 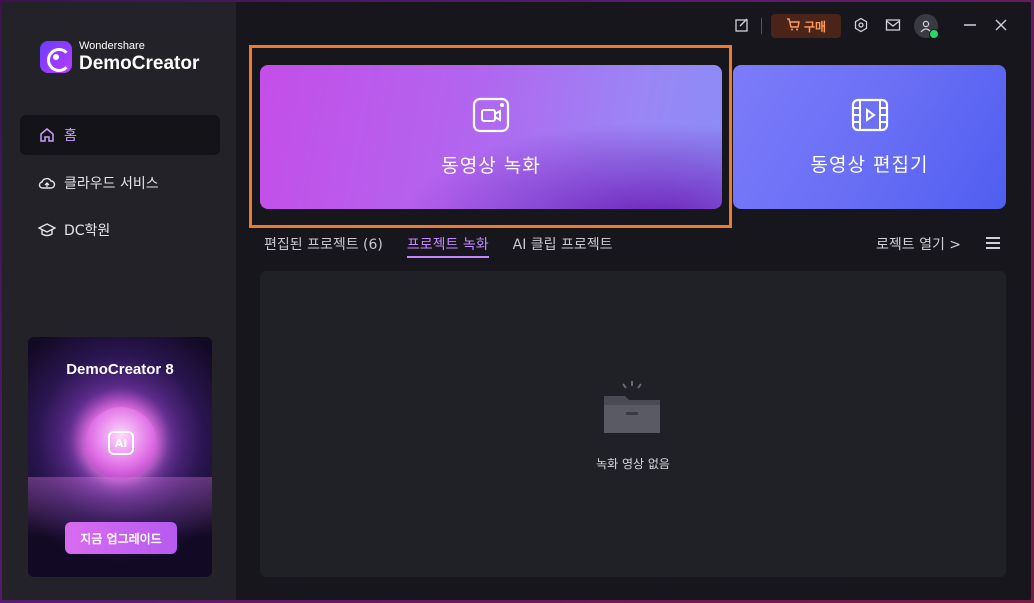 I want to click on empty-folder-icon, so click(x=632, y=409).